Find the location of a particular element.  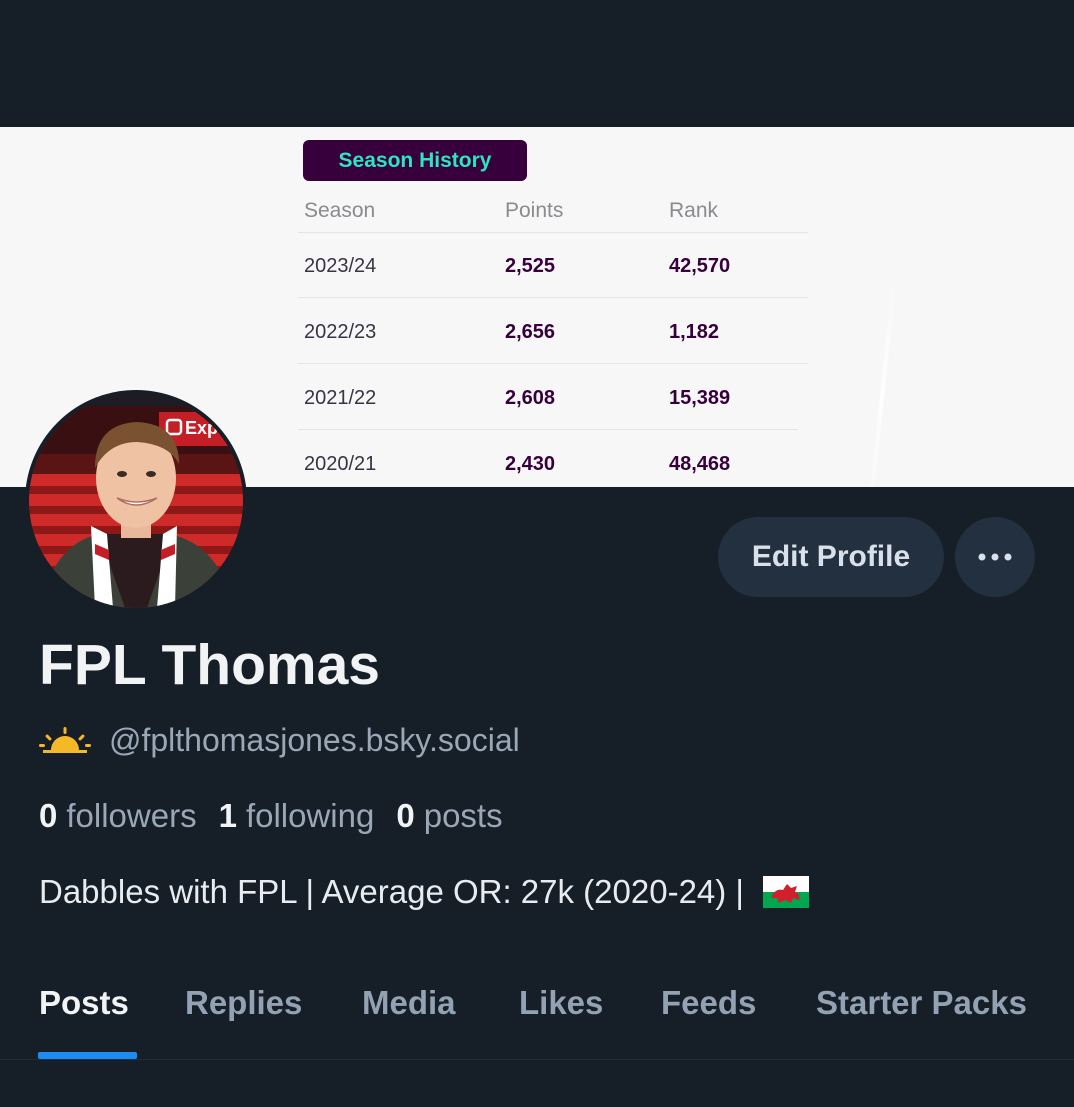

cell-season: 2022/23 is located at coordinates (340, 332).